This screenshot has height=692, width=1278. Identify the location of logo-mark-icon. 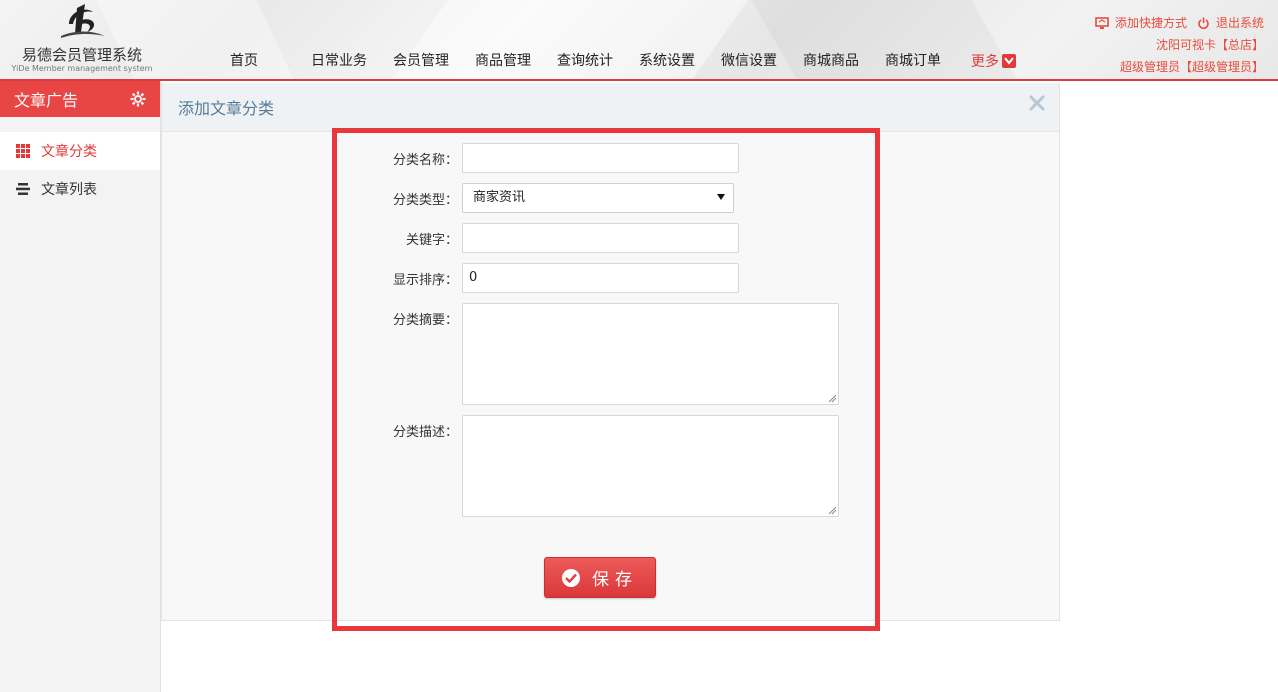
(83, 21).